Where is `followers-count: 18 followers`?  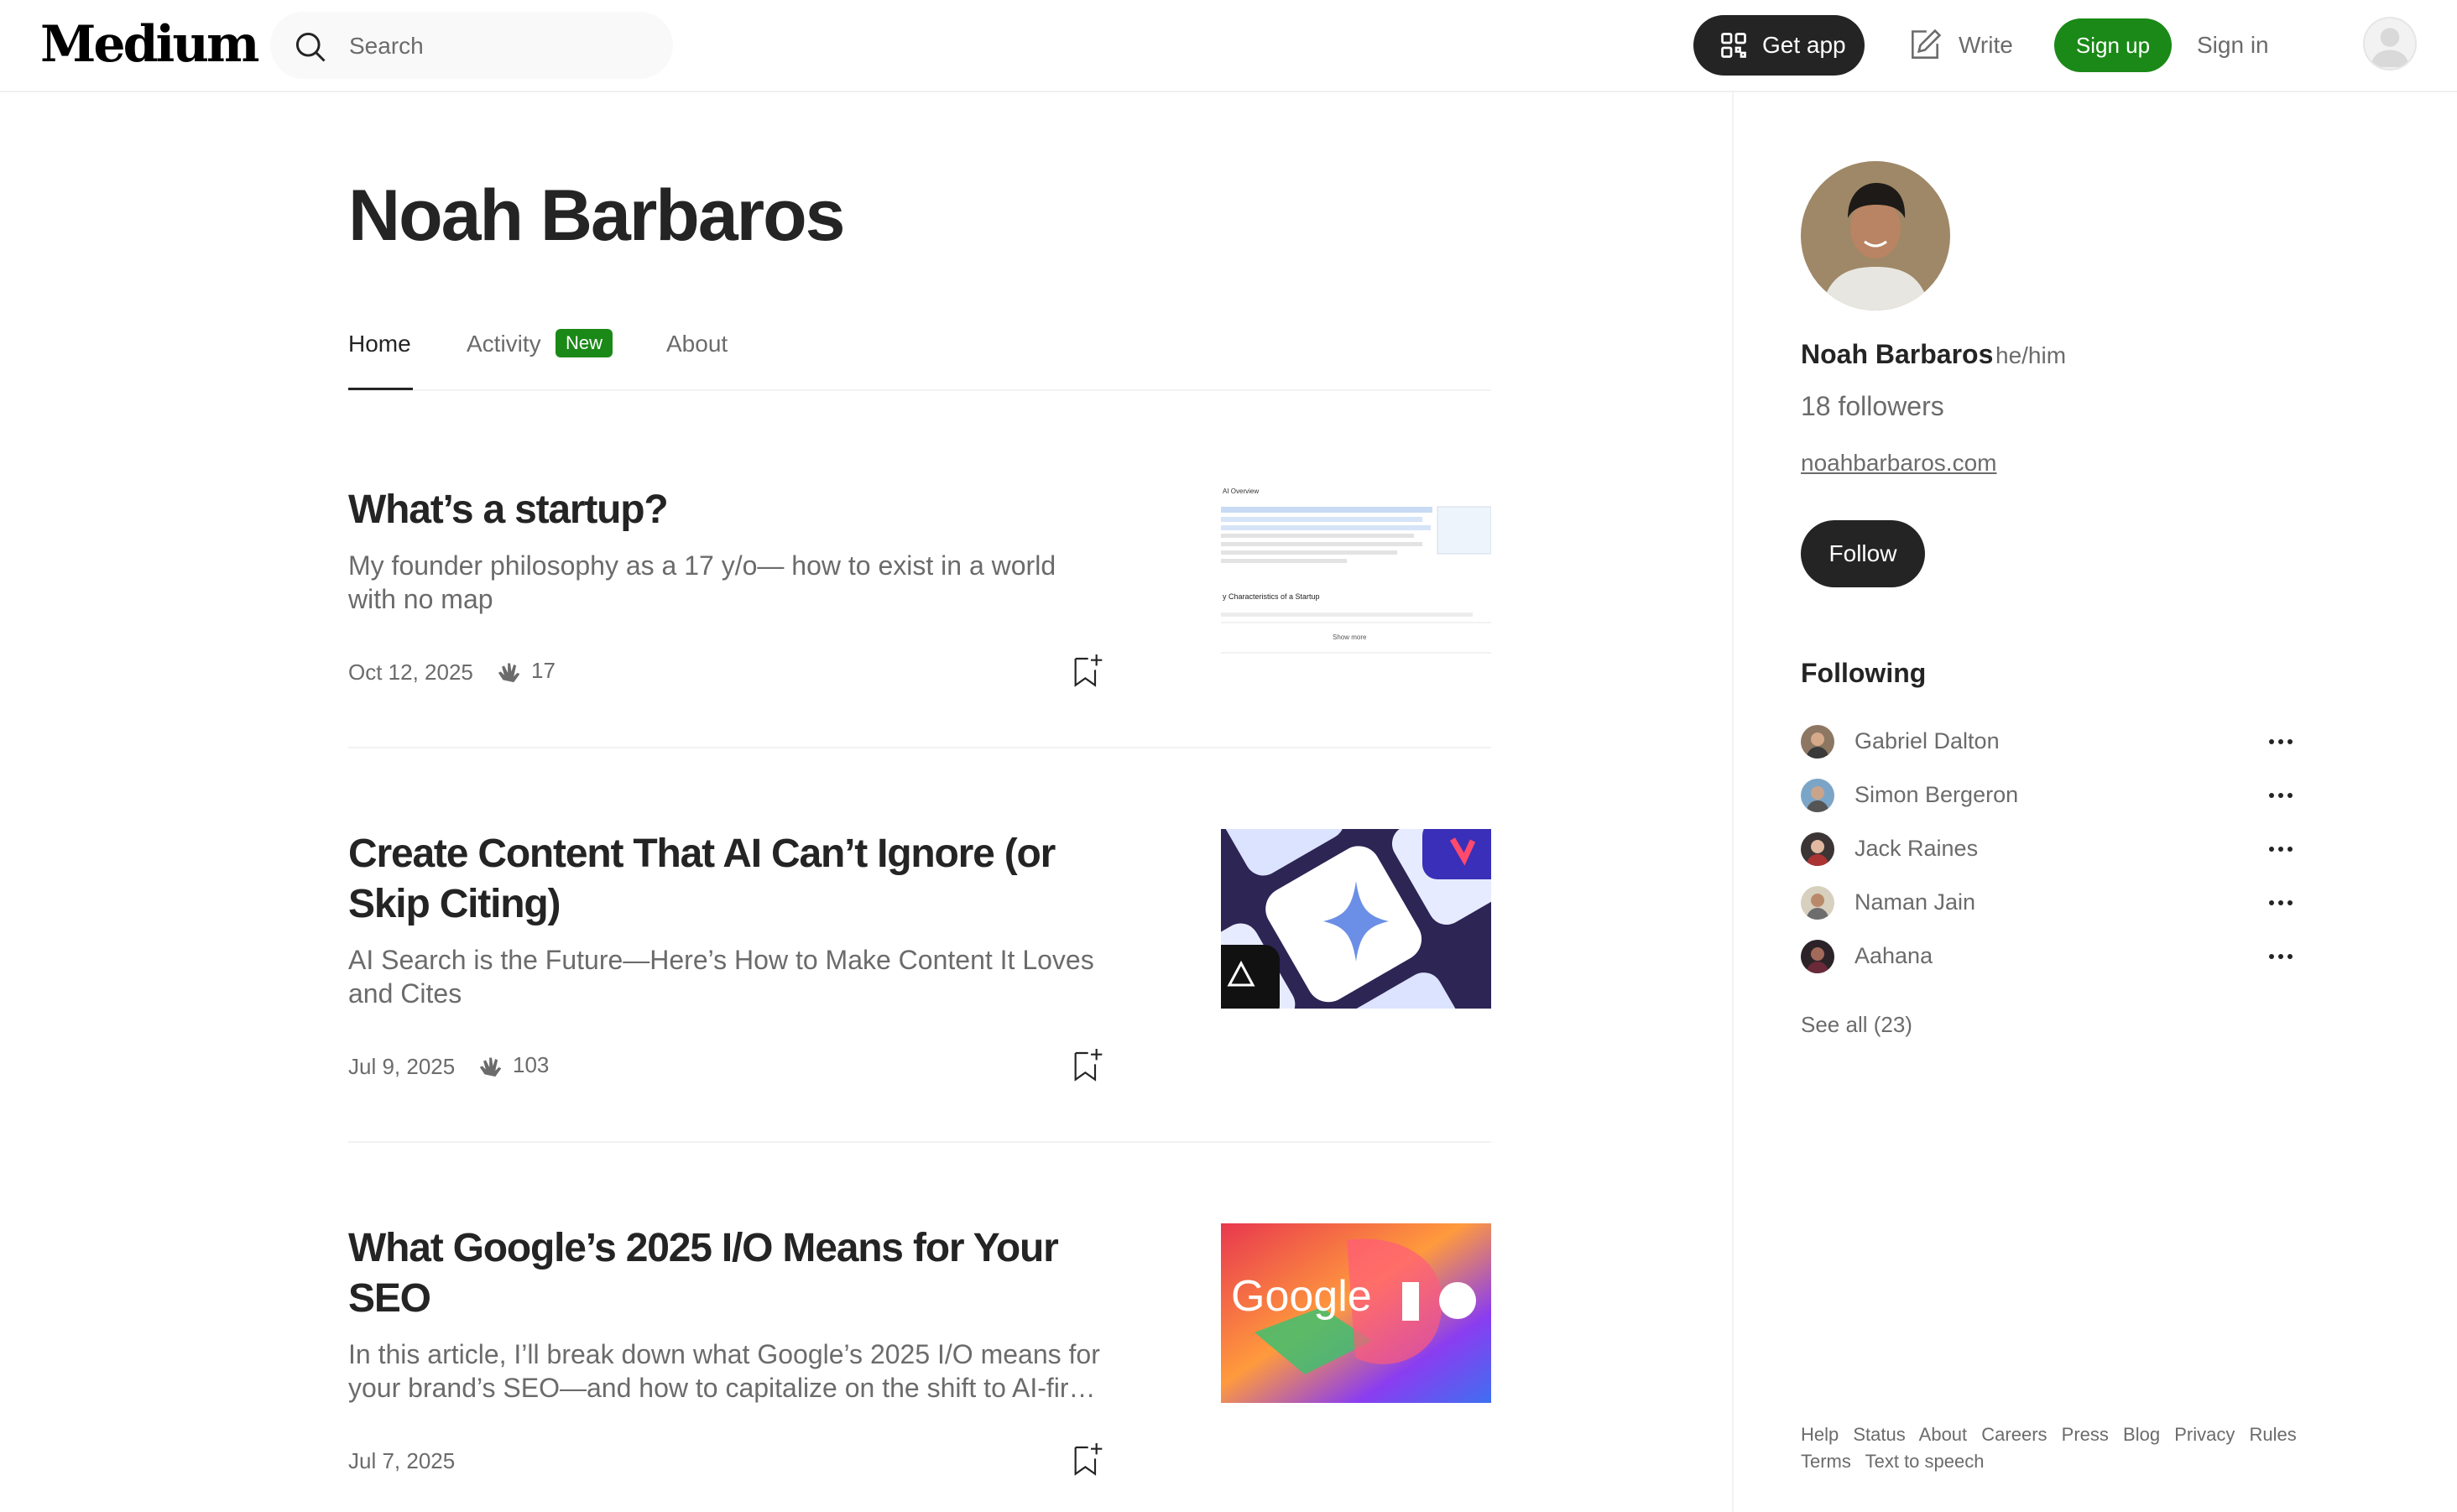 followers-count: 18 followers is located at coordinates (1872, 407).